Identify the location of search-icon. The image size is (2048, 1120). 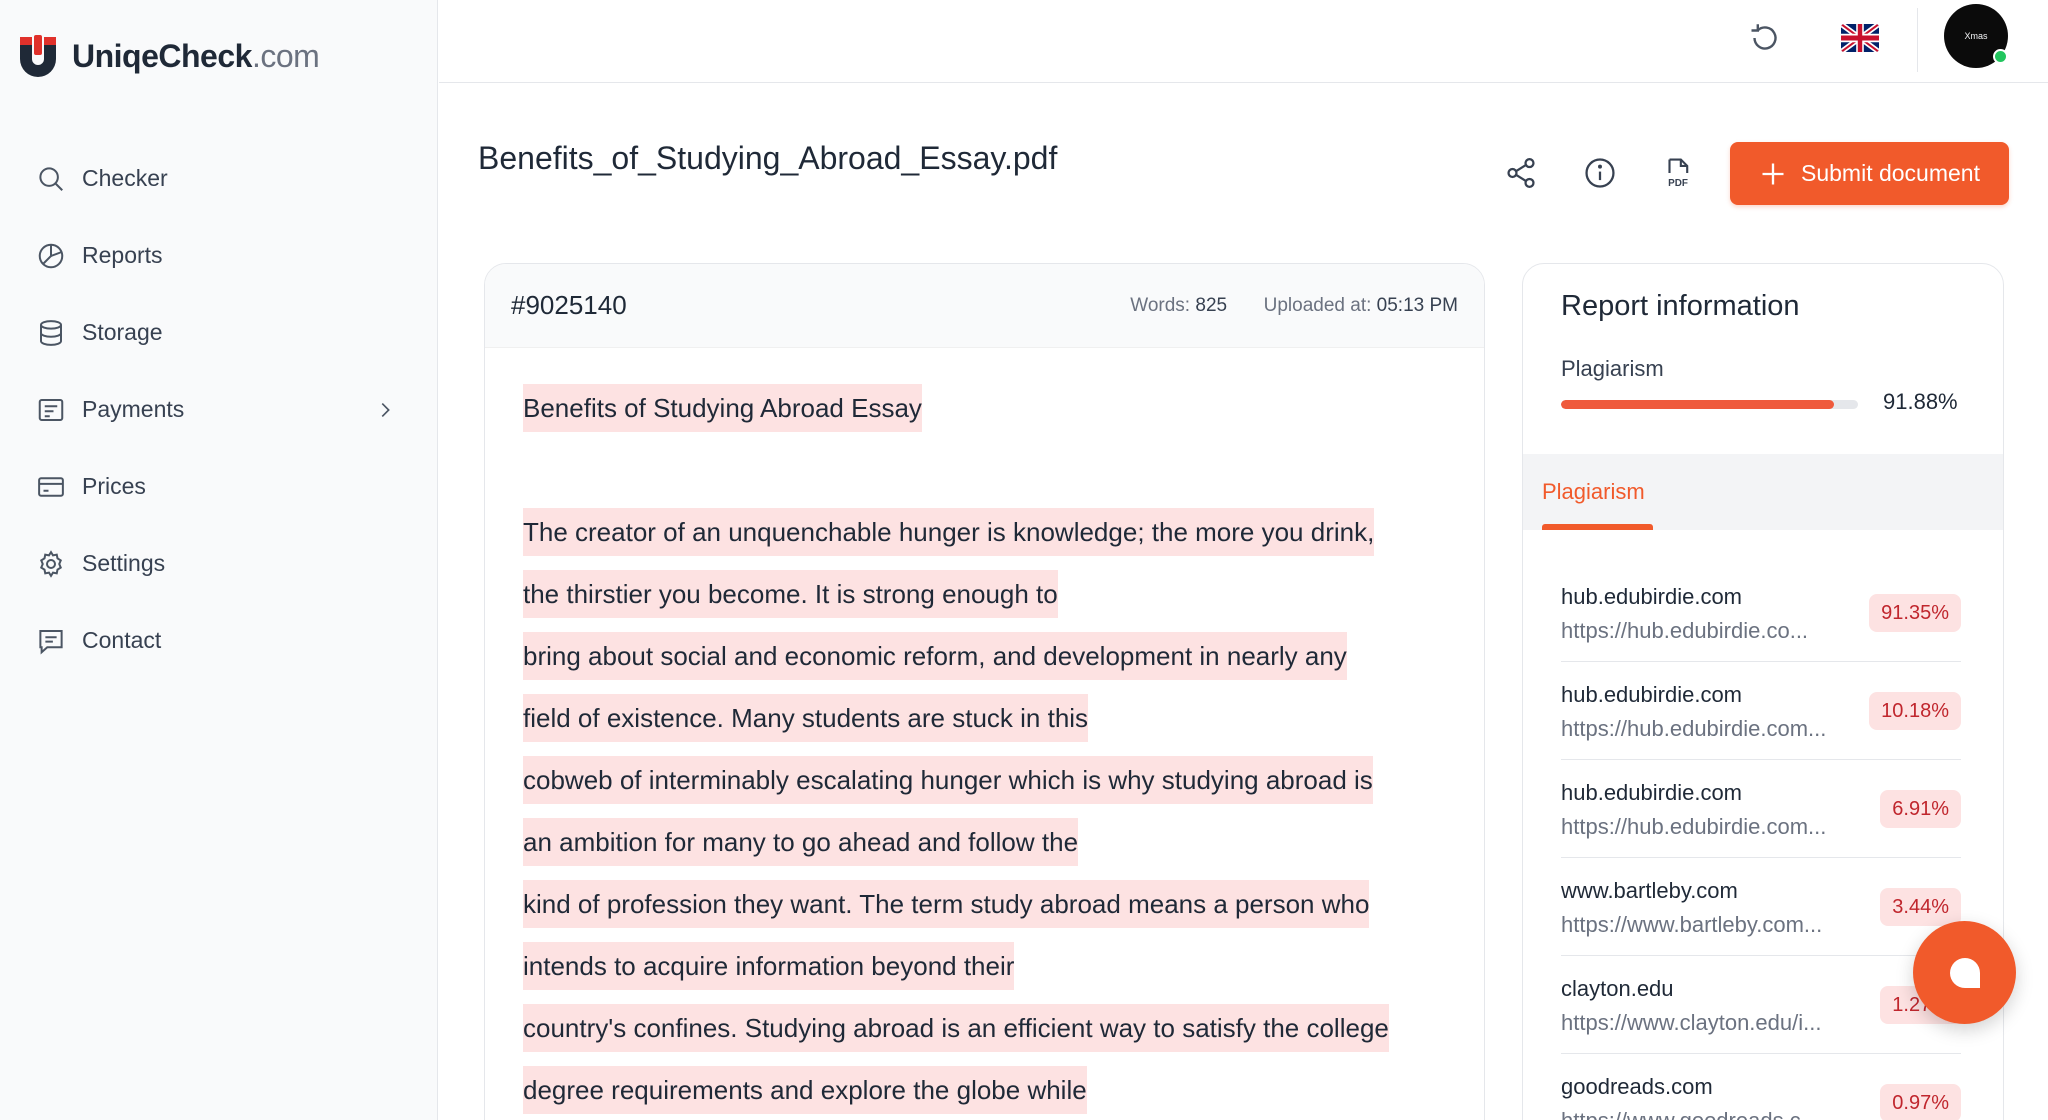
(51, 178).